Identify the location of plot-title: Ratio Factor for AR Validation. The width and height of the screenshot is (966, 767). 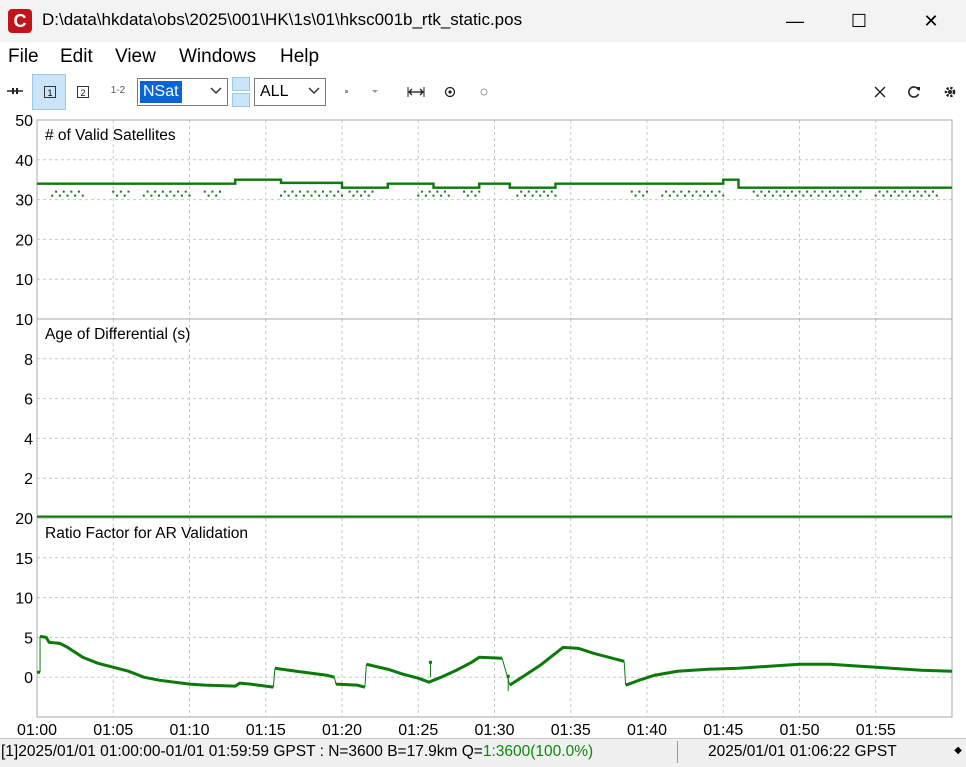
(146, 533).